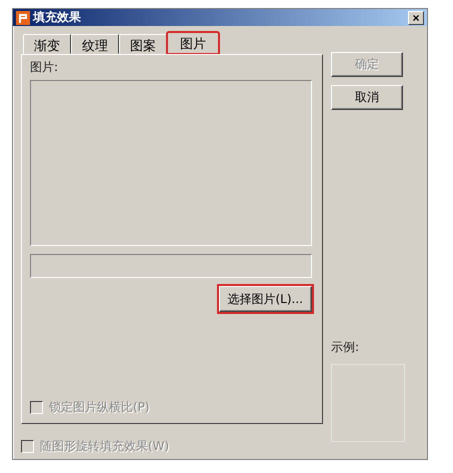  I want to click on tab: 纹理, so click(95, 44).